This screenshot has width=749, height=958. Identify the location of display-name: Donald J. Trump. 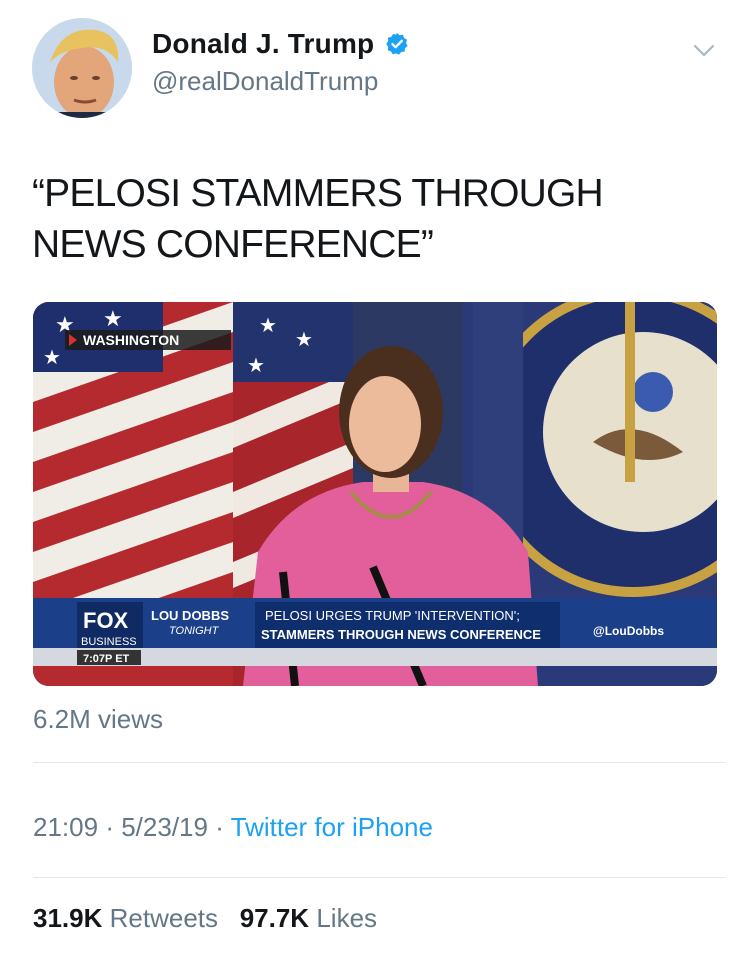
(263, 44).